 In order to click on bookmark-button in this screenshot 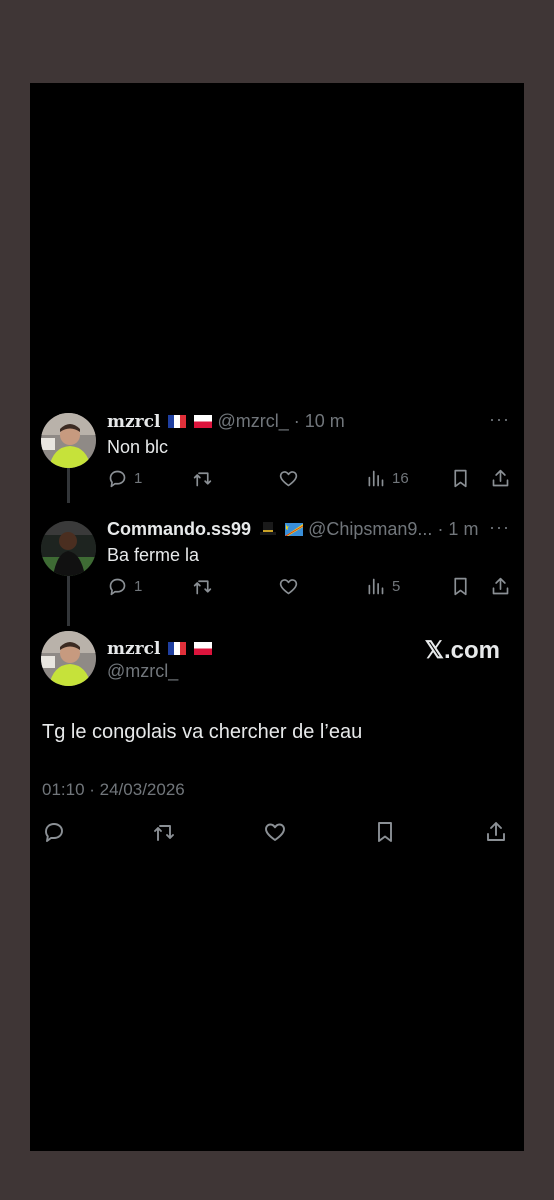, I will do `click(385, 832)`.